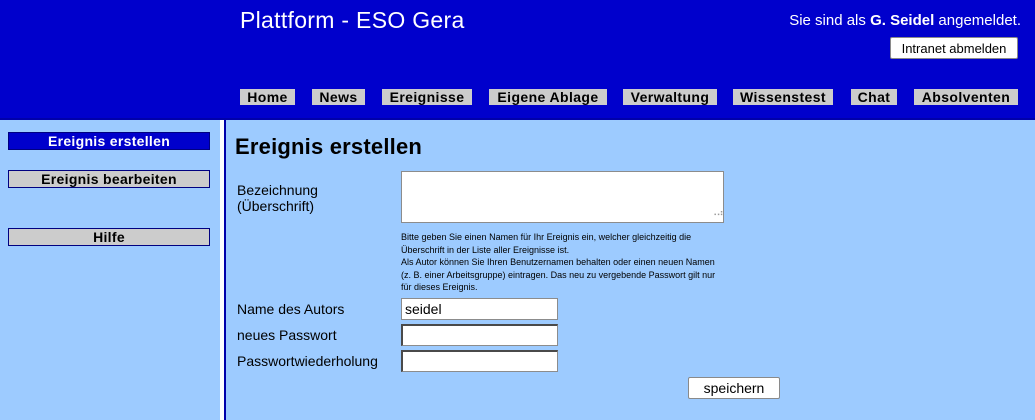 The height and width of the screenshot is (420, 1035). Describe the element at coordinates (783, 97) in the screenshot. I see `nav-item-wissenstest: Wissenstest` at that location.